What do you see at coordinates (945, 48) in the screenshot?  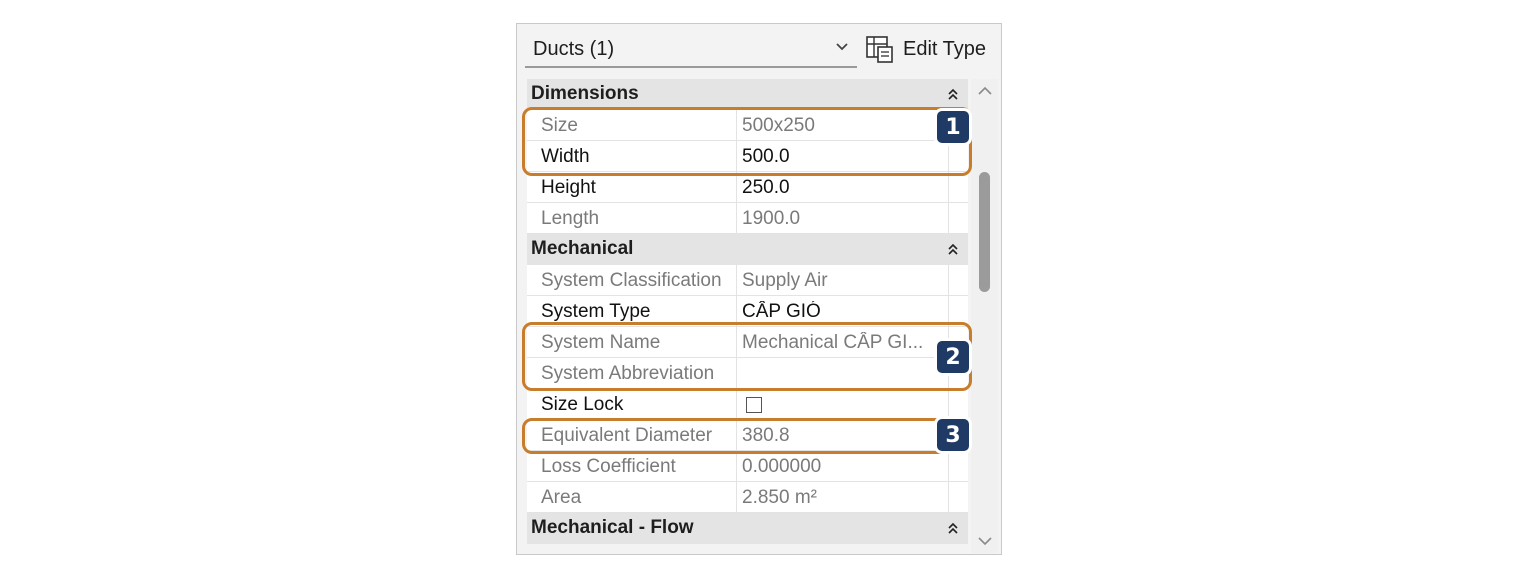 I see `edit-type-label: Edit Type` at bounding box center [945, 48].